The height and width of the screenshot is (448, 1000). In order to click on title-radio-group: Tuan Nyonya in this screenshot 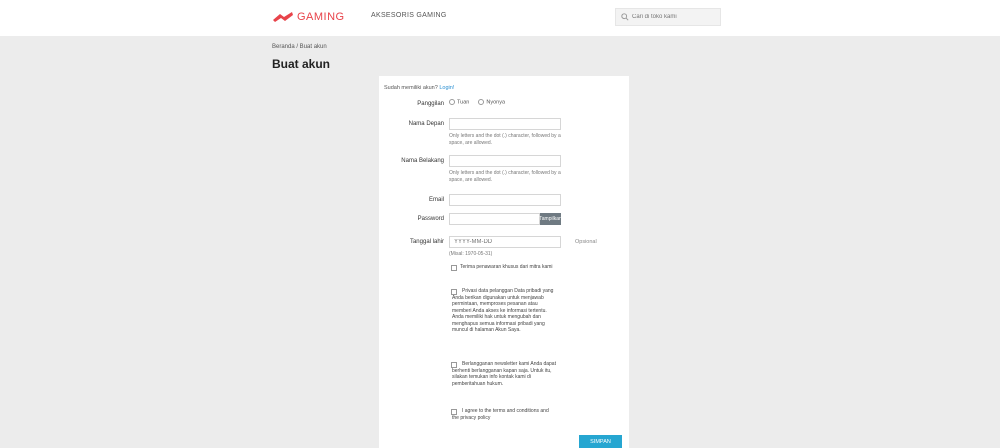, I will do `click(477, 102)`.